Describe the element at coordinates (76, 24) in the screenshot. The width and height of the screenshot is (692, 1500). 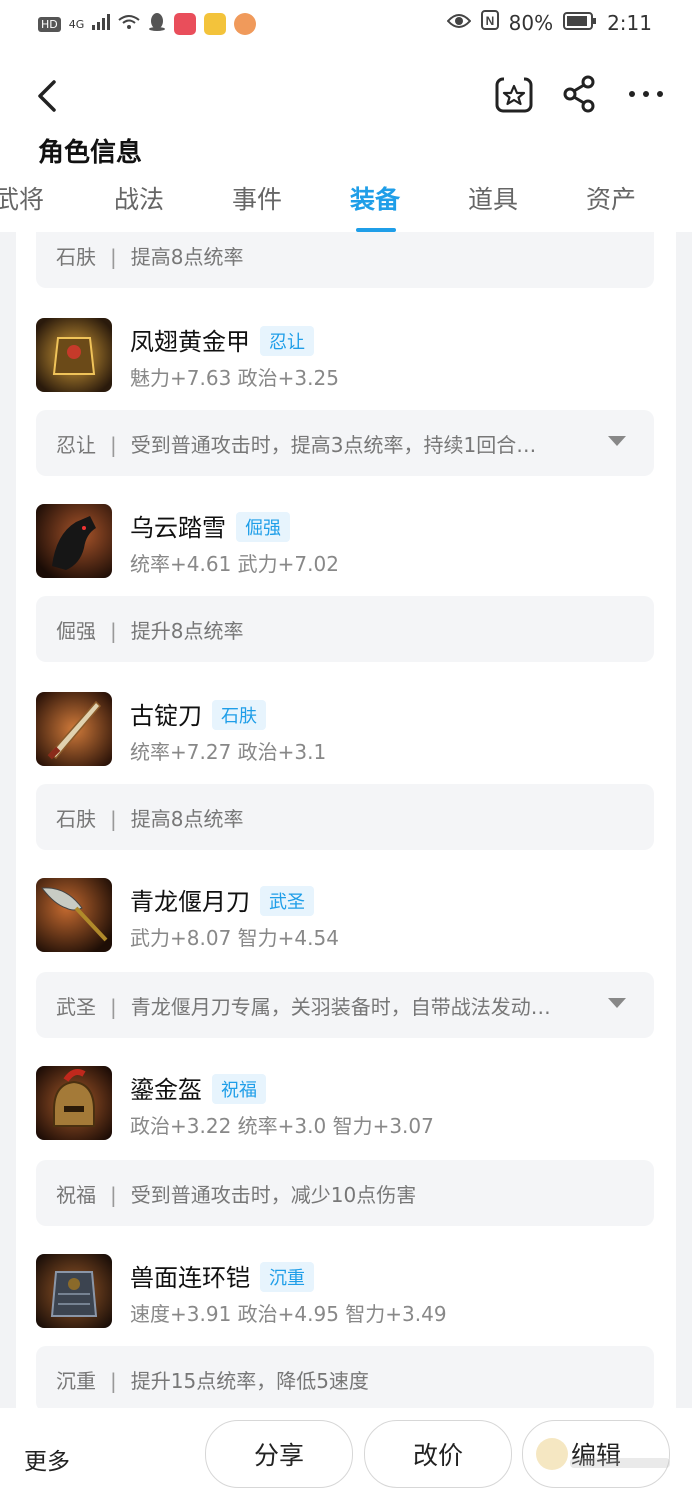
I see `network-label: 4G` at that location.